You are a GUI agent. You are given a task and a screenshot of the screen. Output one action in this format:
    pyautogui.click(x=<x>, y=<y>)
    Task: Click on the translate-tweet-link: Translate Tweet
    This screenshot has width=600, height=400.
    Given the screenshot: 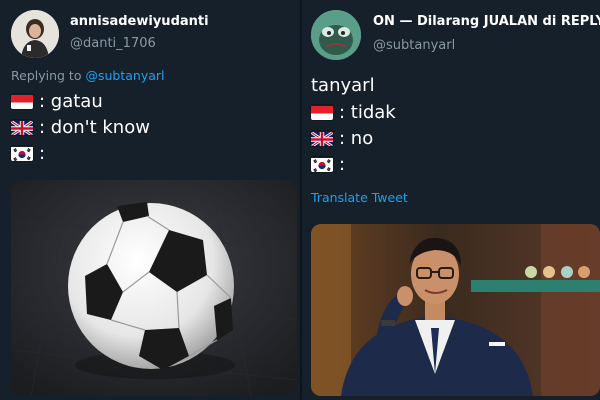 What is the action you would take?
    pyautogui.click(x=359, y=197)
    